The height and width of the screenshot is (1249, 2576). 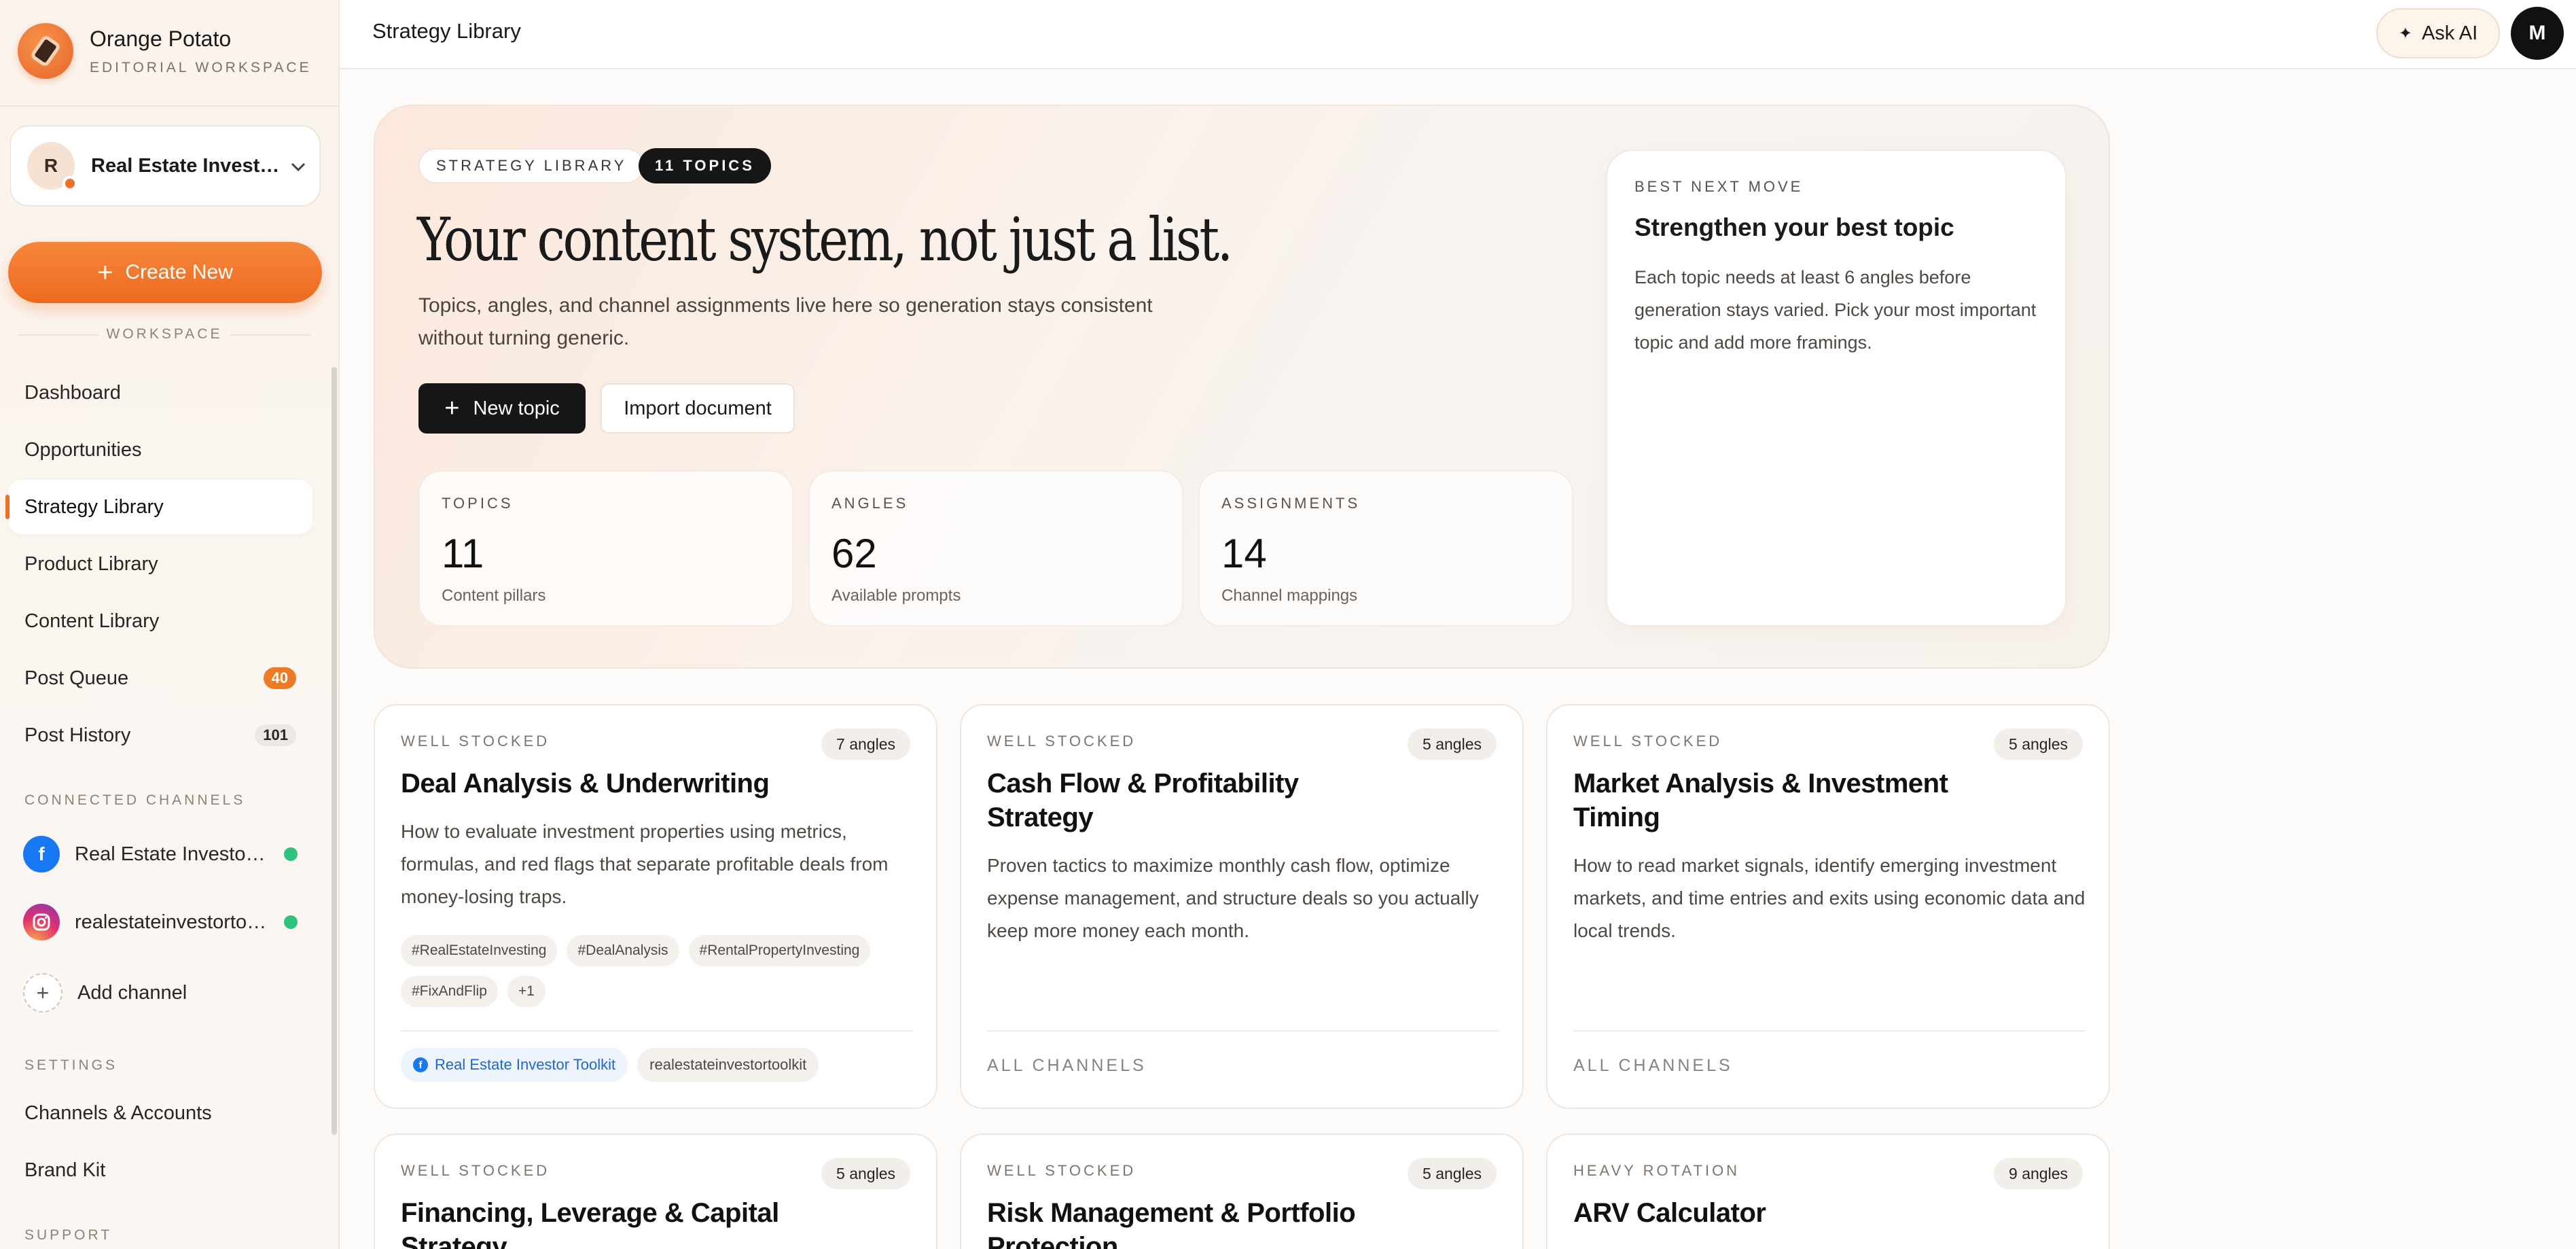 I want to click on angles-count-badge: 9 angles, so click(x=2038, y=1173).